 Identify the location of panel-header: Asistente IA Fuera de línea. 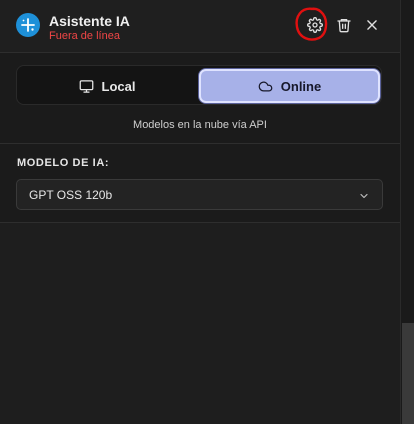
(200, 26).